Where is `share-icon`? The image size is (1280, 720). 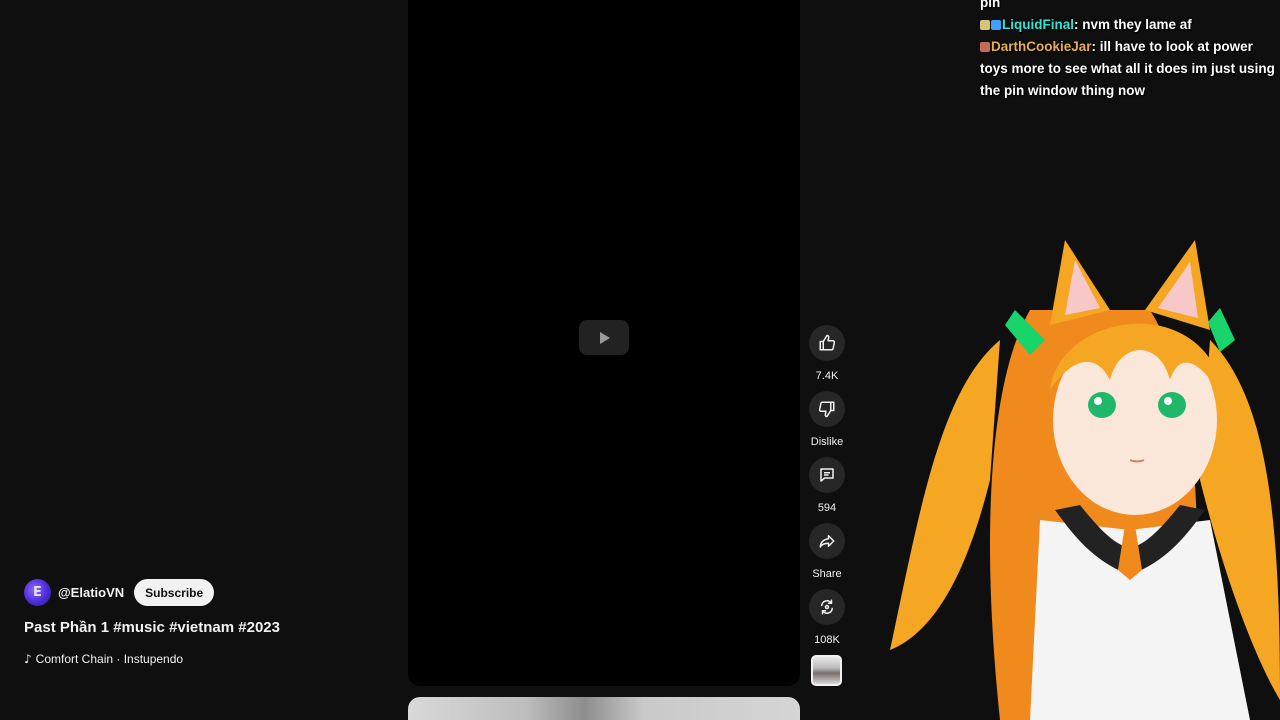 share-icon is located at coordinates (827, 541).